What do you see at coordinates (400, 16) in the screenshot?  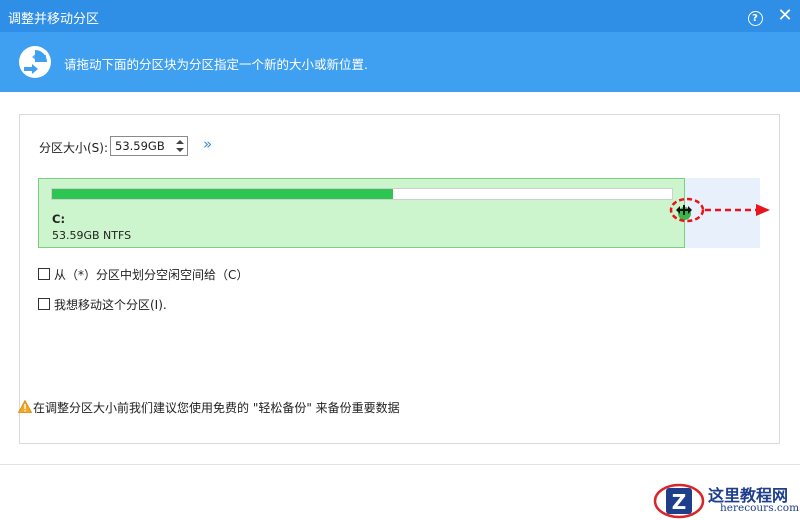 I see `title-bar: 调整并移动分区 ? ✕` at bounding box center [400, 16].